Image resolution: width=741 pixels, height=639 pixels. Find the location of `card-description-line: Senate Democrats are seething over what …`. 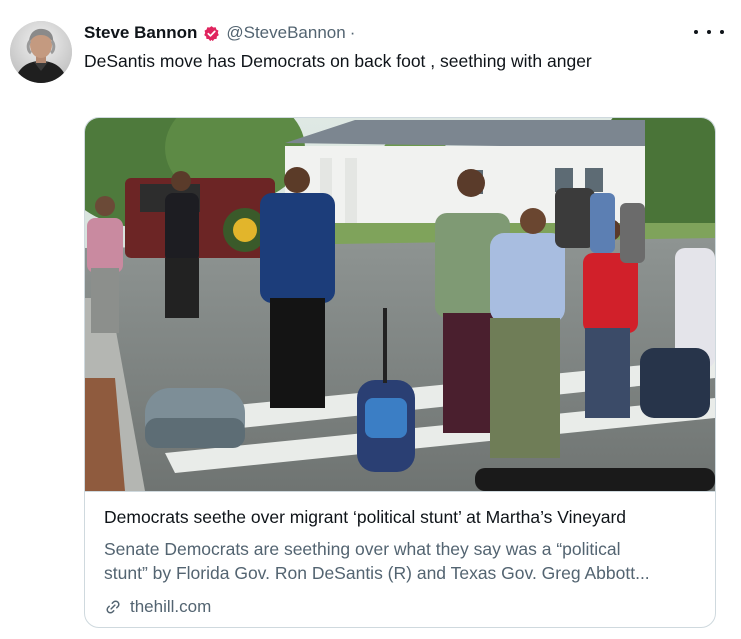

card-description-line: Senate Democrats are seething over what … is located at coordinates (362, 549).